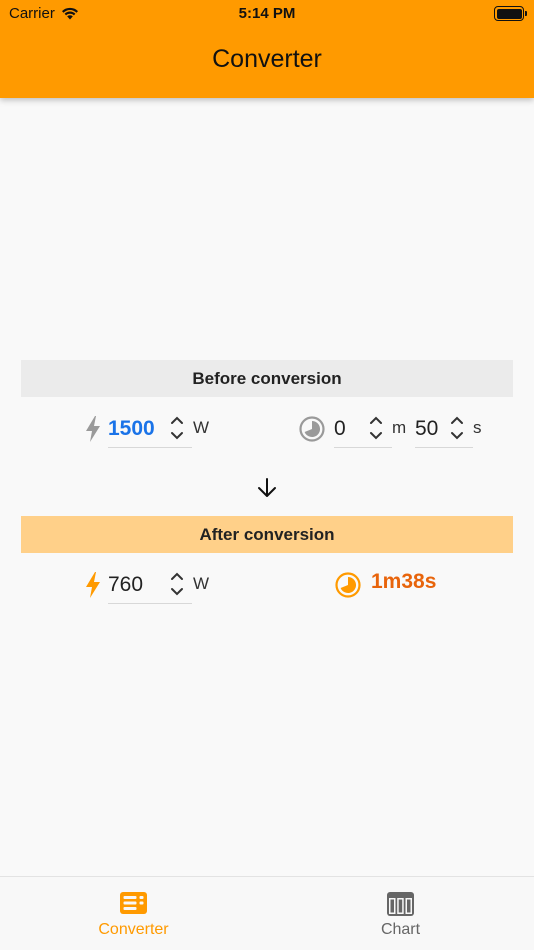  I want to click on after-conversion-header: After conversion, so click(267, 534).